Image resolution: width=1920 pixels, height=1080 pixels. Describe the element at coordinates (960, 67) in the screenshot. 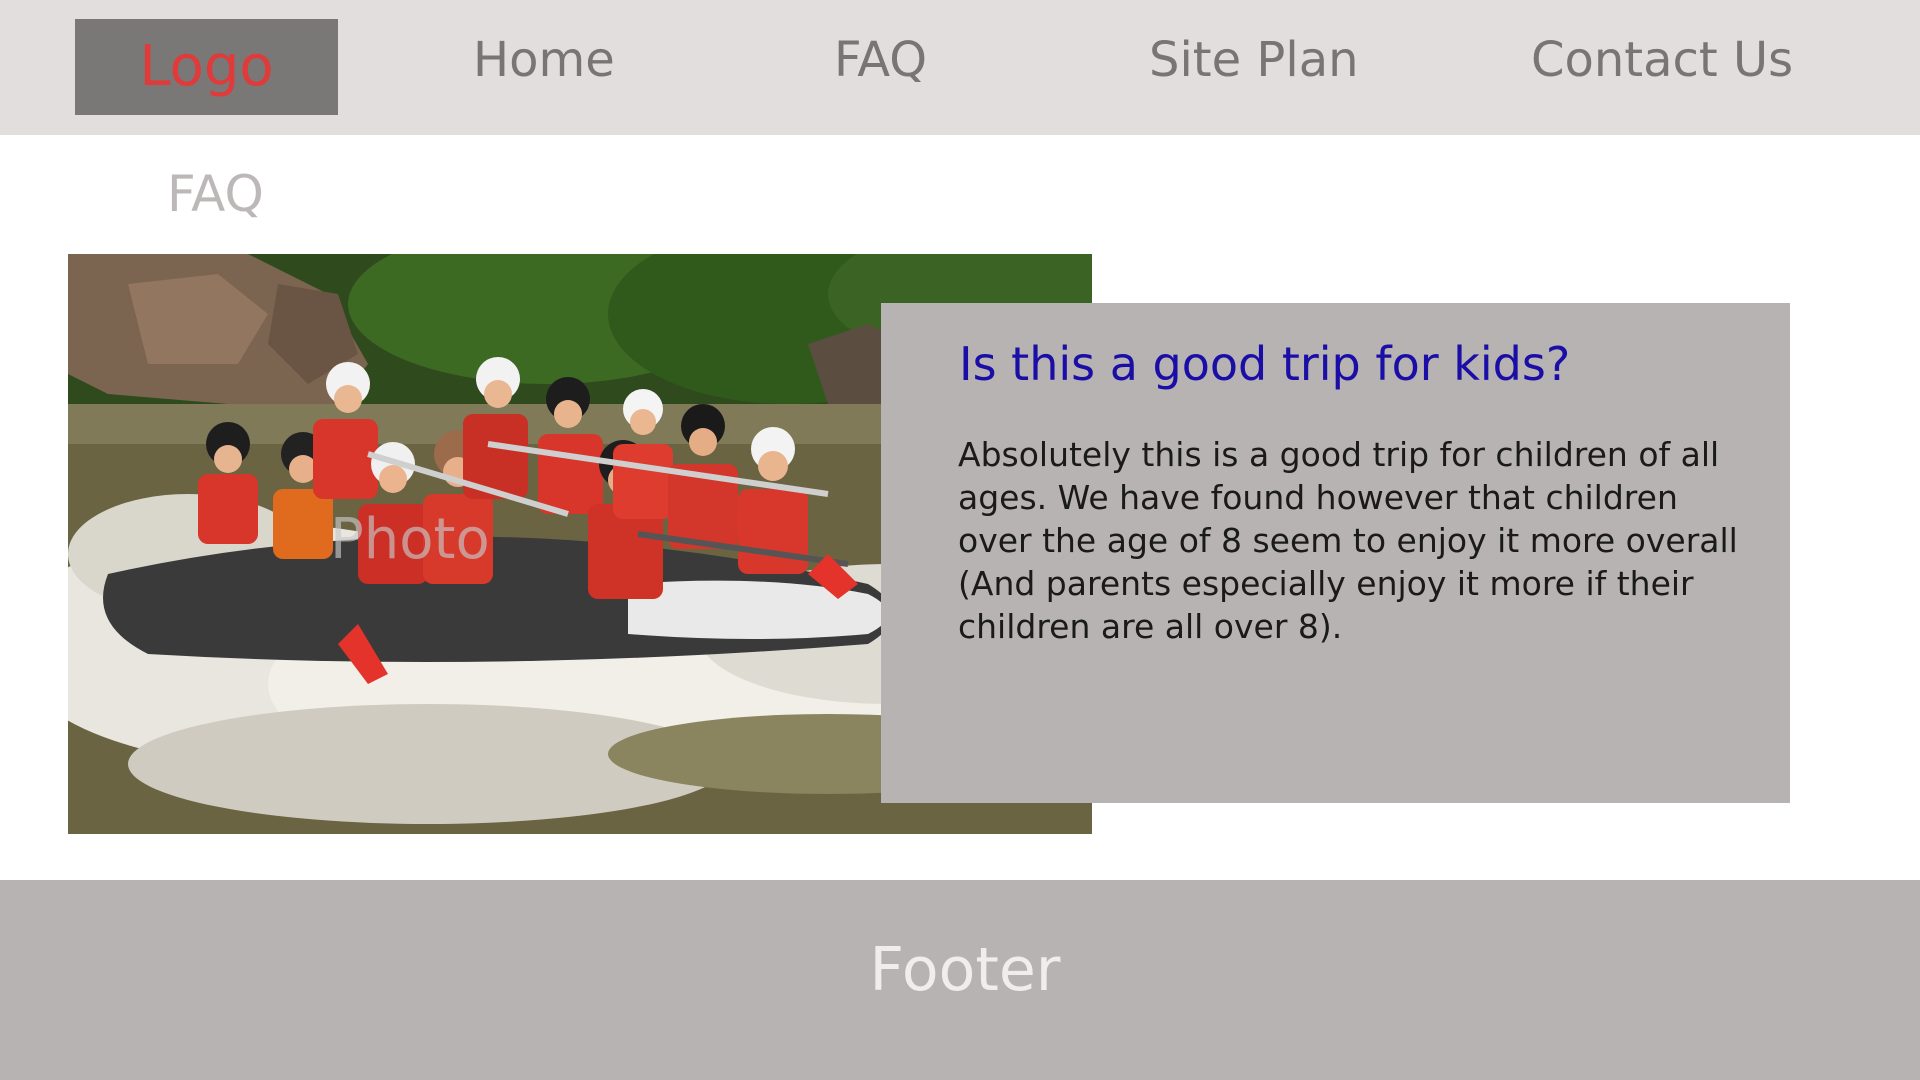

I see `site-header: Logo Home FAQ Site Plan Contact Us` at that location.